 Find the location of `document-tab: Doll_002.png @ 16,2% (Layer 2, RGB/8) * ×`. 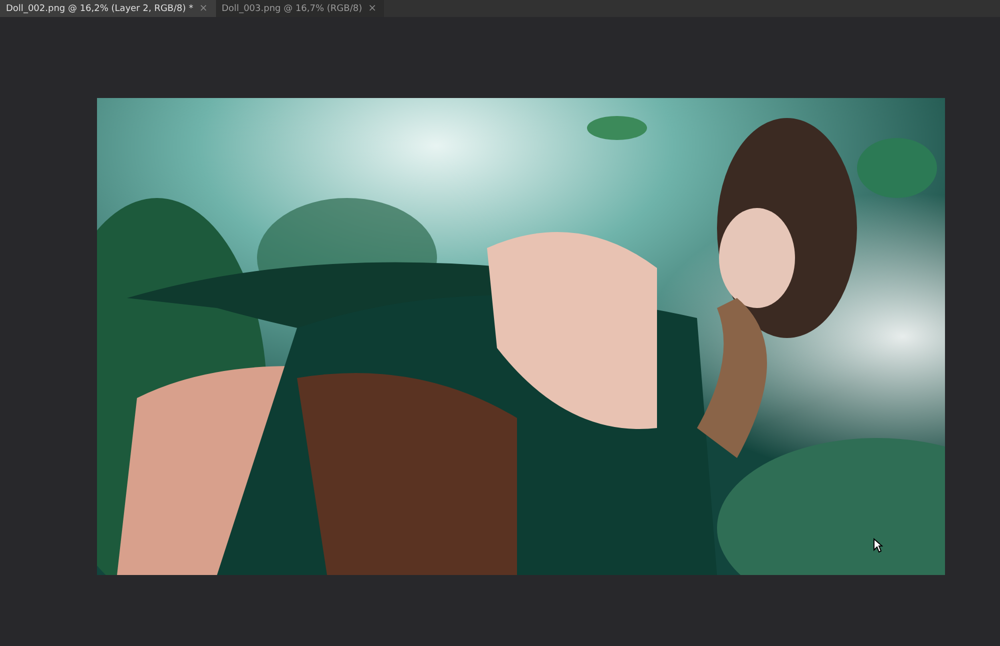

document-tab: Doll_002.png @ 16,2% (Layer 2, RGB/8) * × is located at coordinates (108, 8).